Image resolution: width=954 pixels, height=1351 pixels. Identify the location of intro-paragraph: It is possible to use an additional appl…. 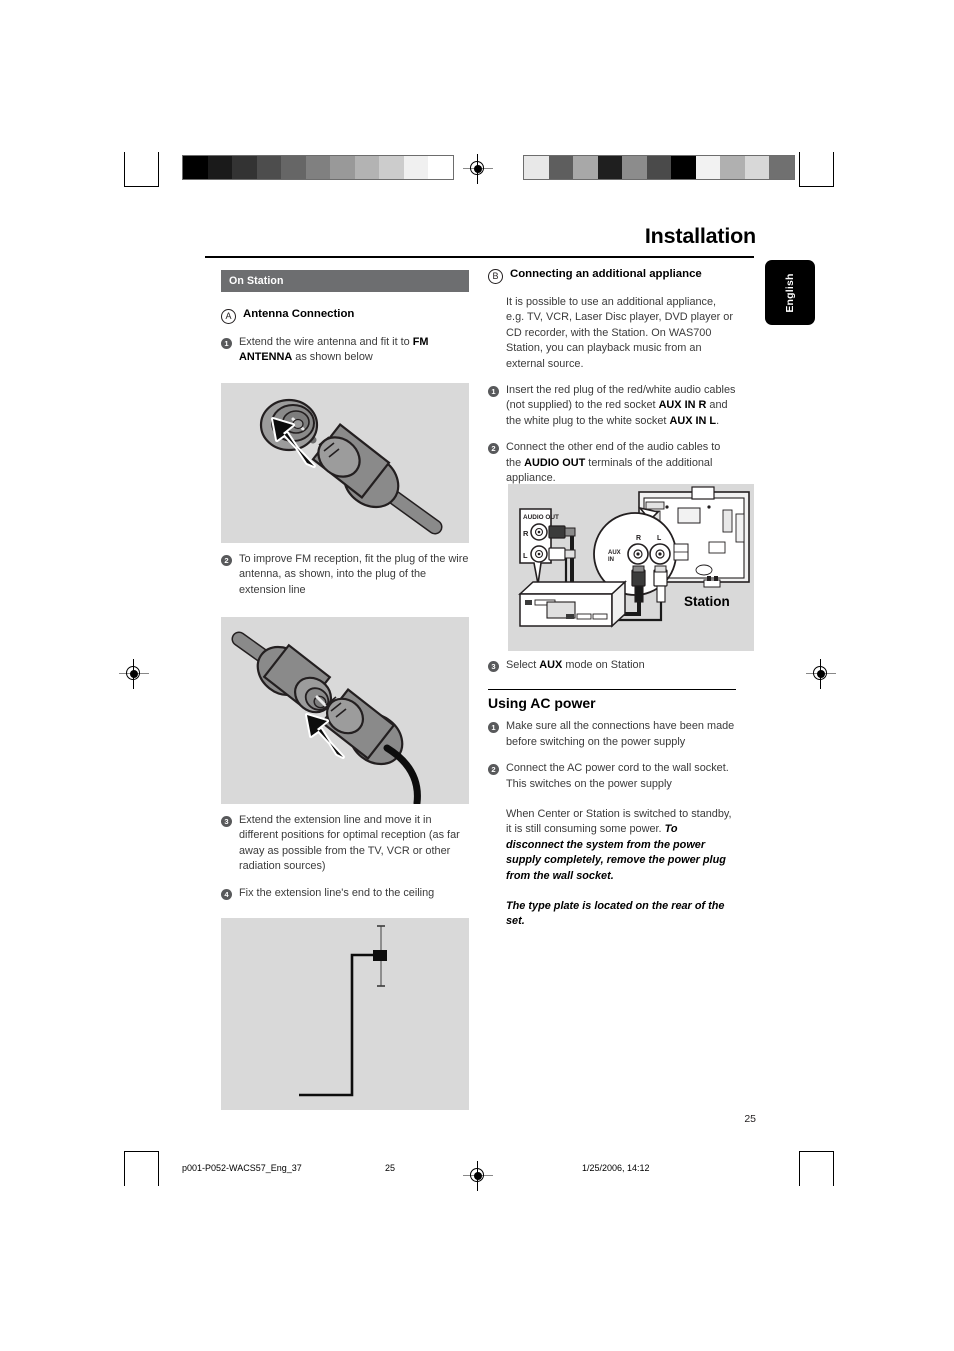
(619, 333).